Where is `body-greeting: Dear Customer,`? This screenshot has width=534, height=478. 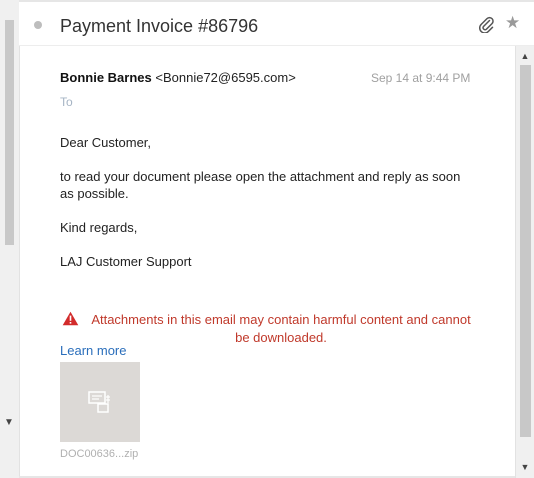
body-greeting: Dear Customer, is located at coordinates (106, 142).